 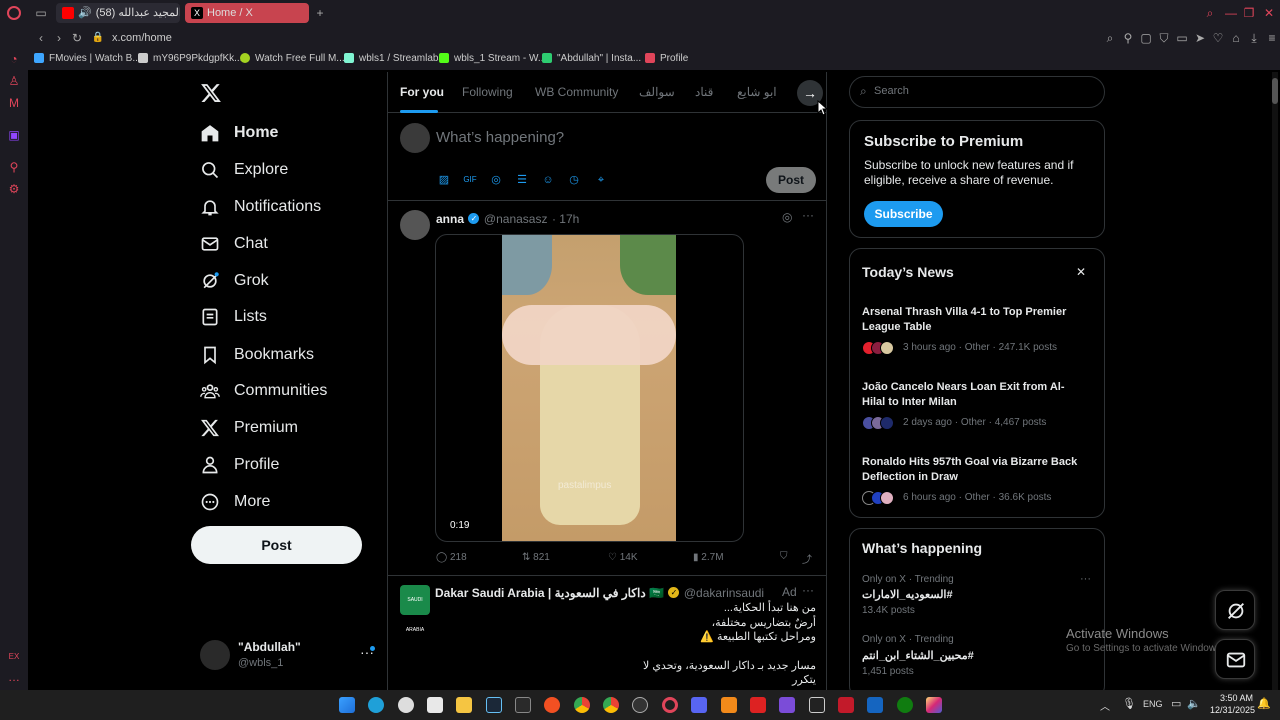 I want to click on tab-for-you: For you, so click(x=422, y=92).